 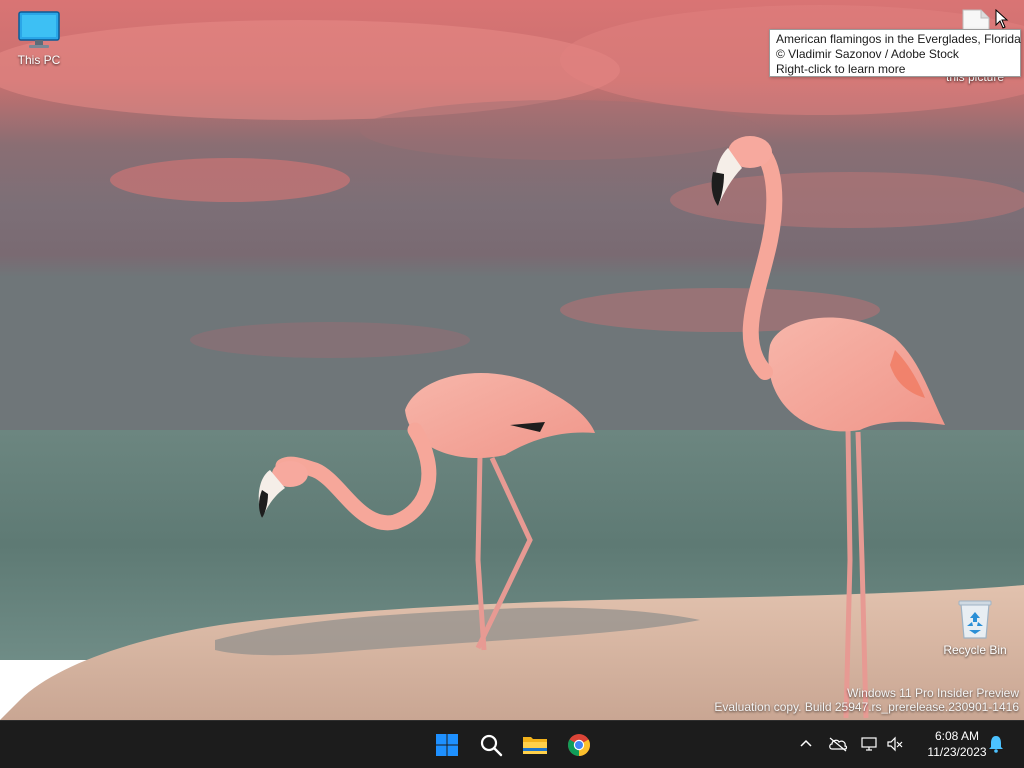 I want to click on desktop-icon-label: This PC, so click(x=39, y=60).